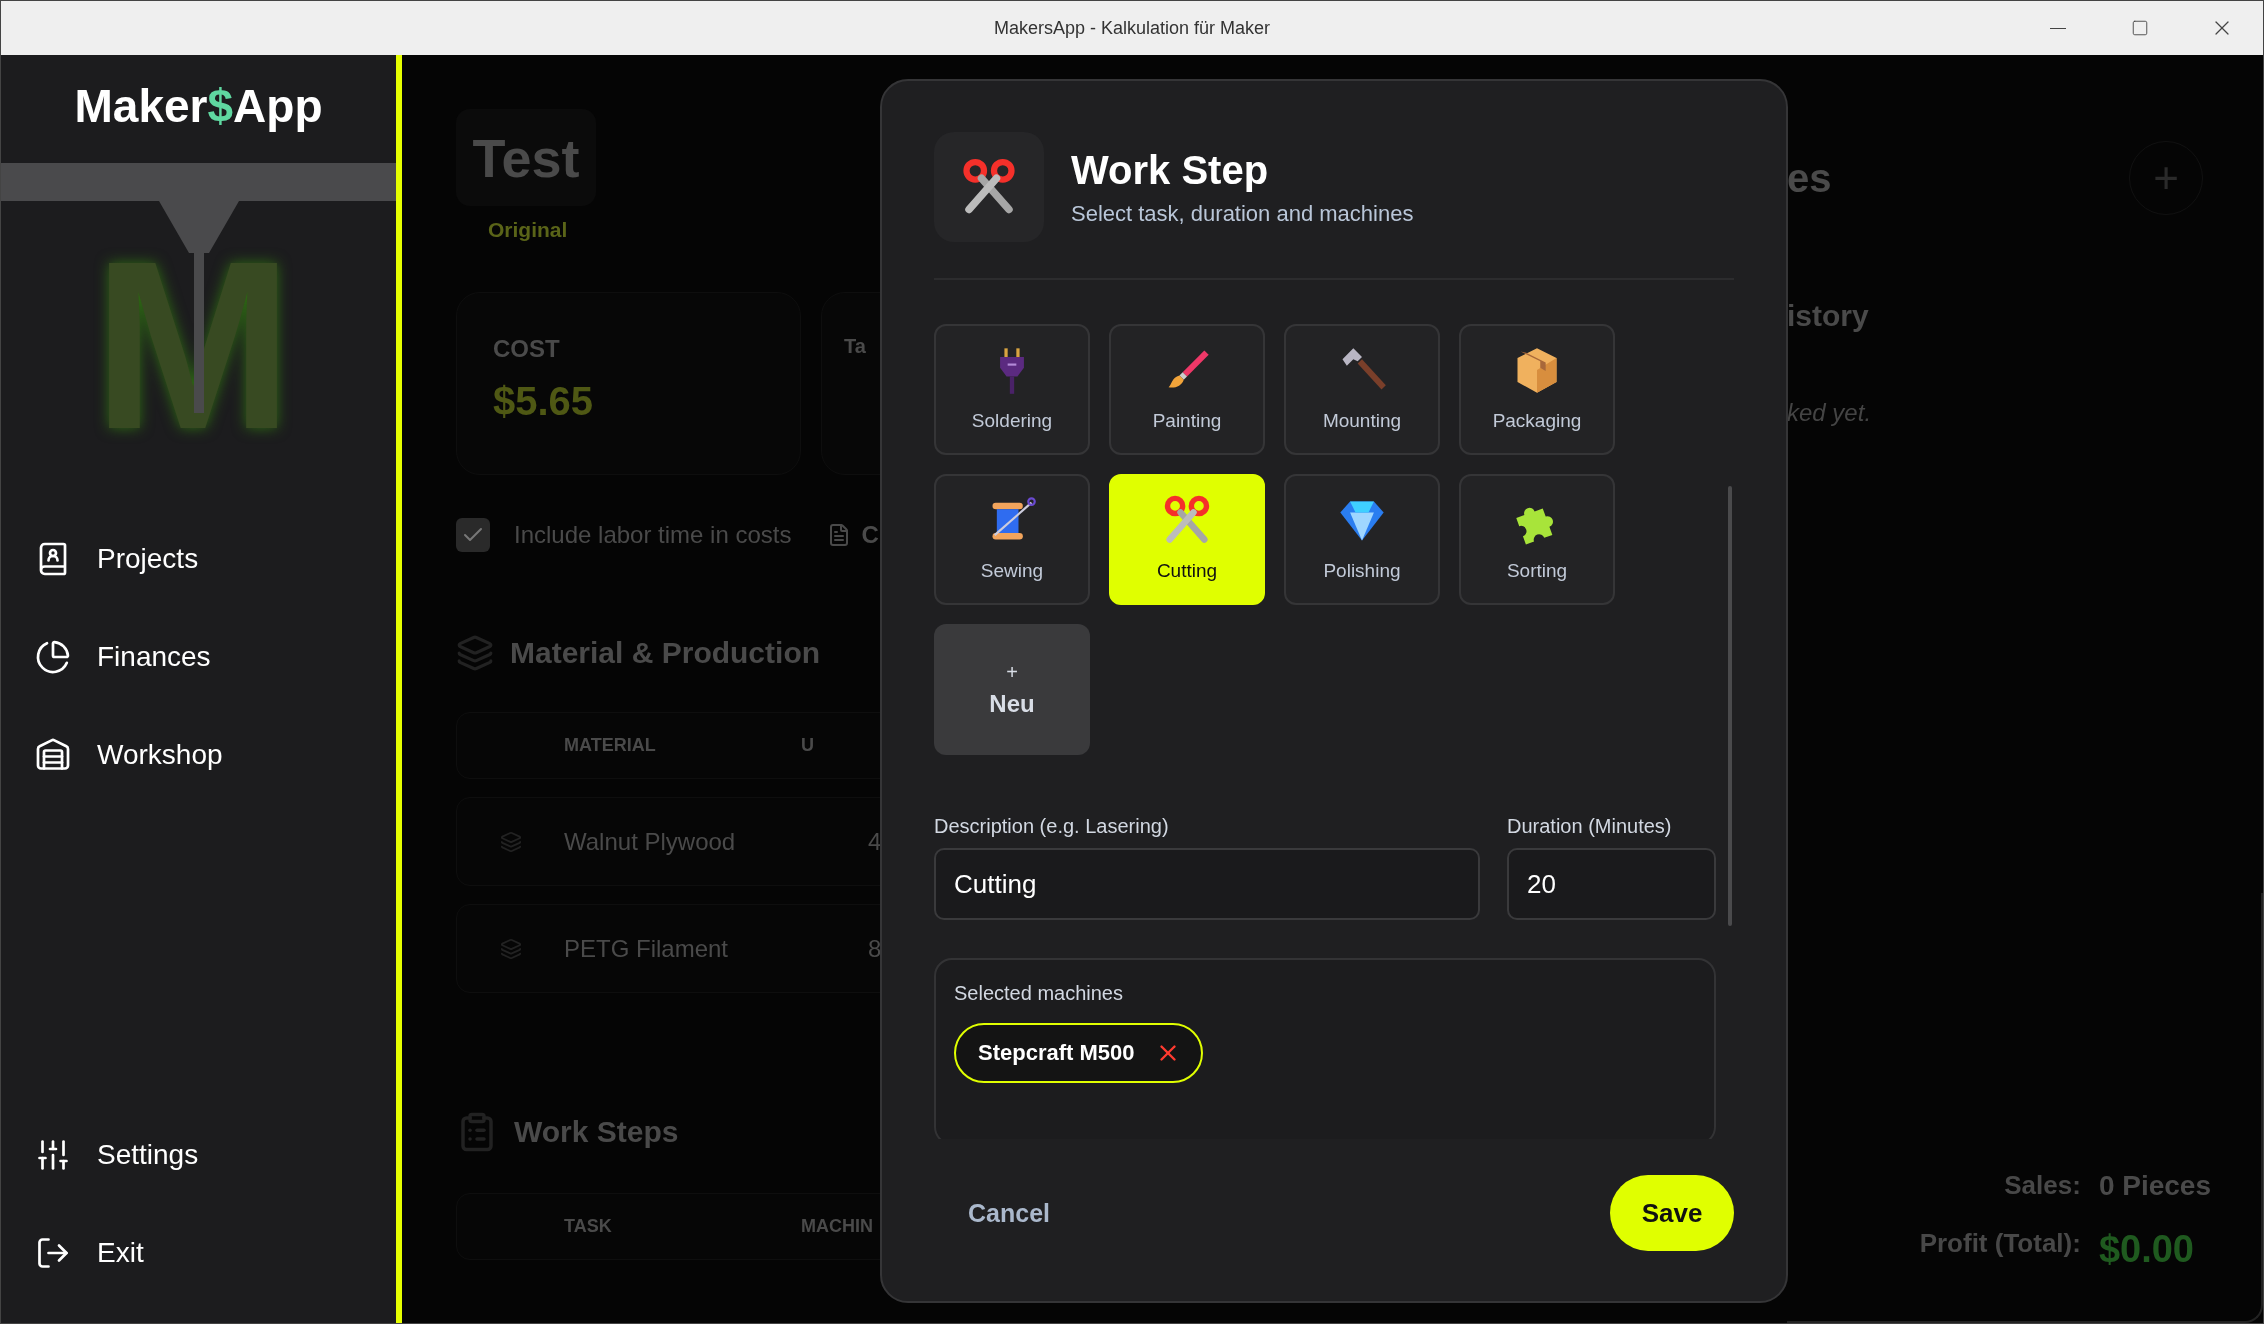  What do you see at coordinates (1242, 213) in the screenshot?
I see `dialog-subtitle: Select task, duration and machines` at bounding box center [1242, 213].